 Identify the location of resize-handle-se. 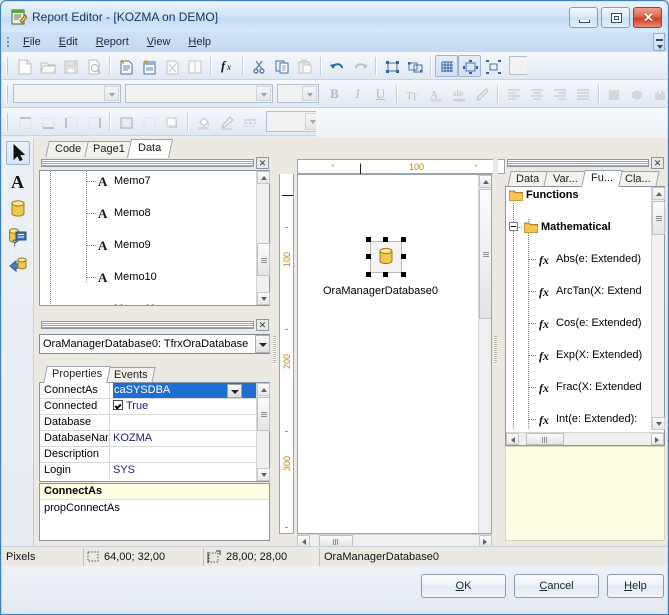
(403, 274).